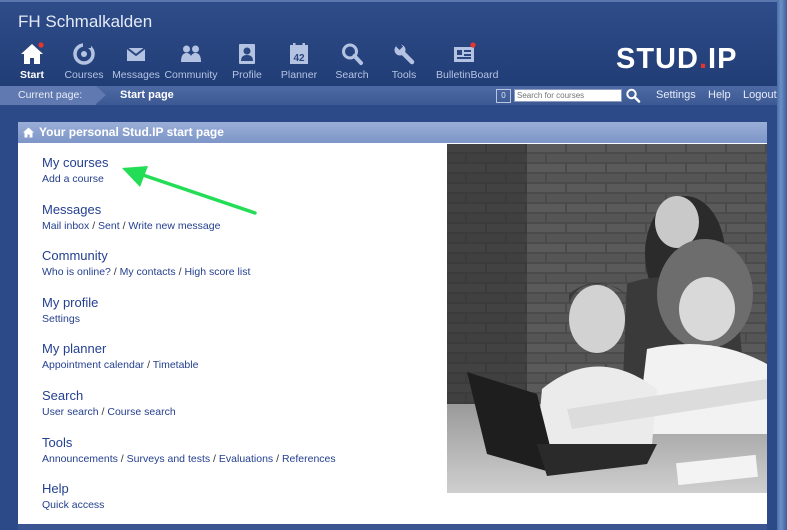  I want to click on section-help: Help Quick access, so click(242, 503).